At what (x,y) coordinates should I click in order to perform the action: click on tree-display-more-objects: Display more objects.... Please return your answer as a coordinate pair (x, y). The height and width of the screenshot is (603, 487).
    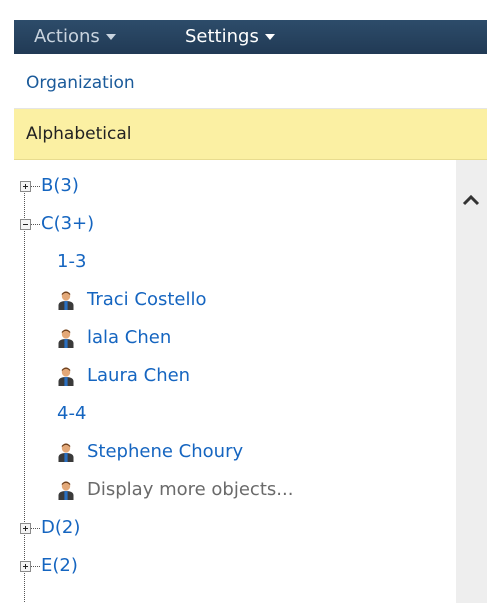
    Looking at the image, I should click on (190, 490).